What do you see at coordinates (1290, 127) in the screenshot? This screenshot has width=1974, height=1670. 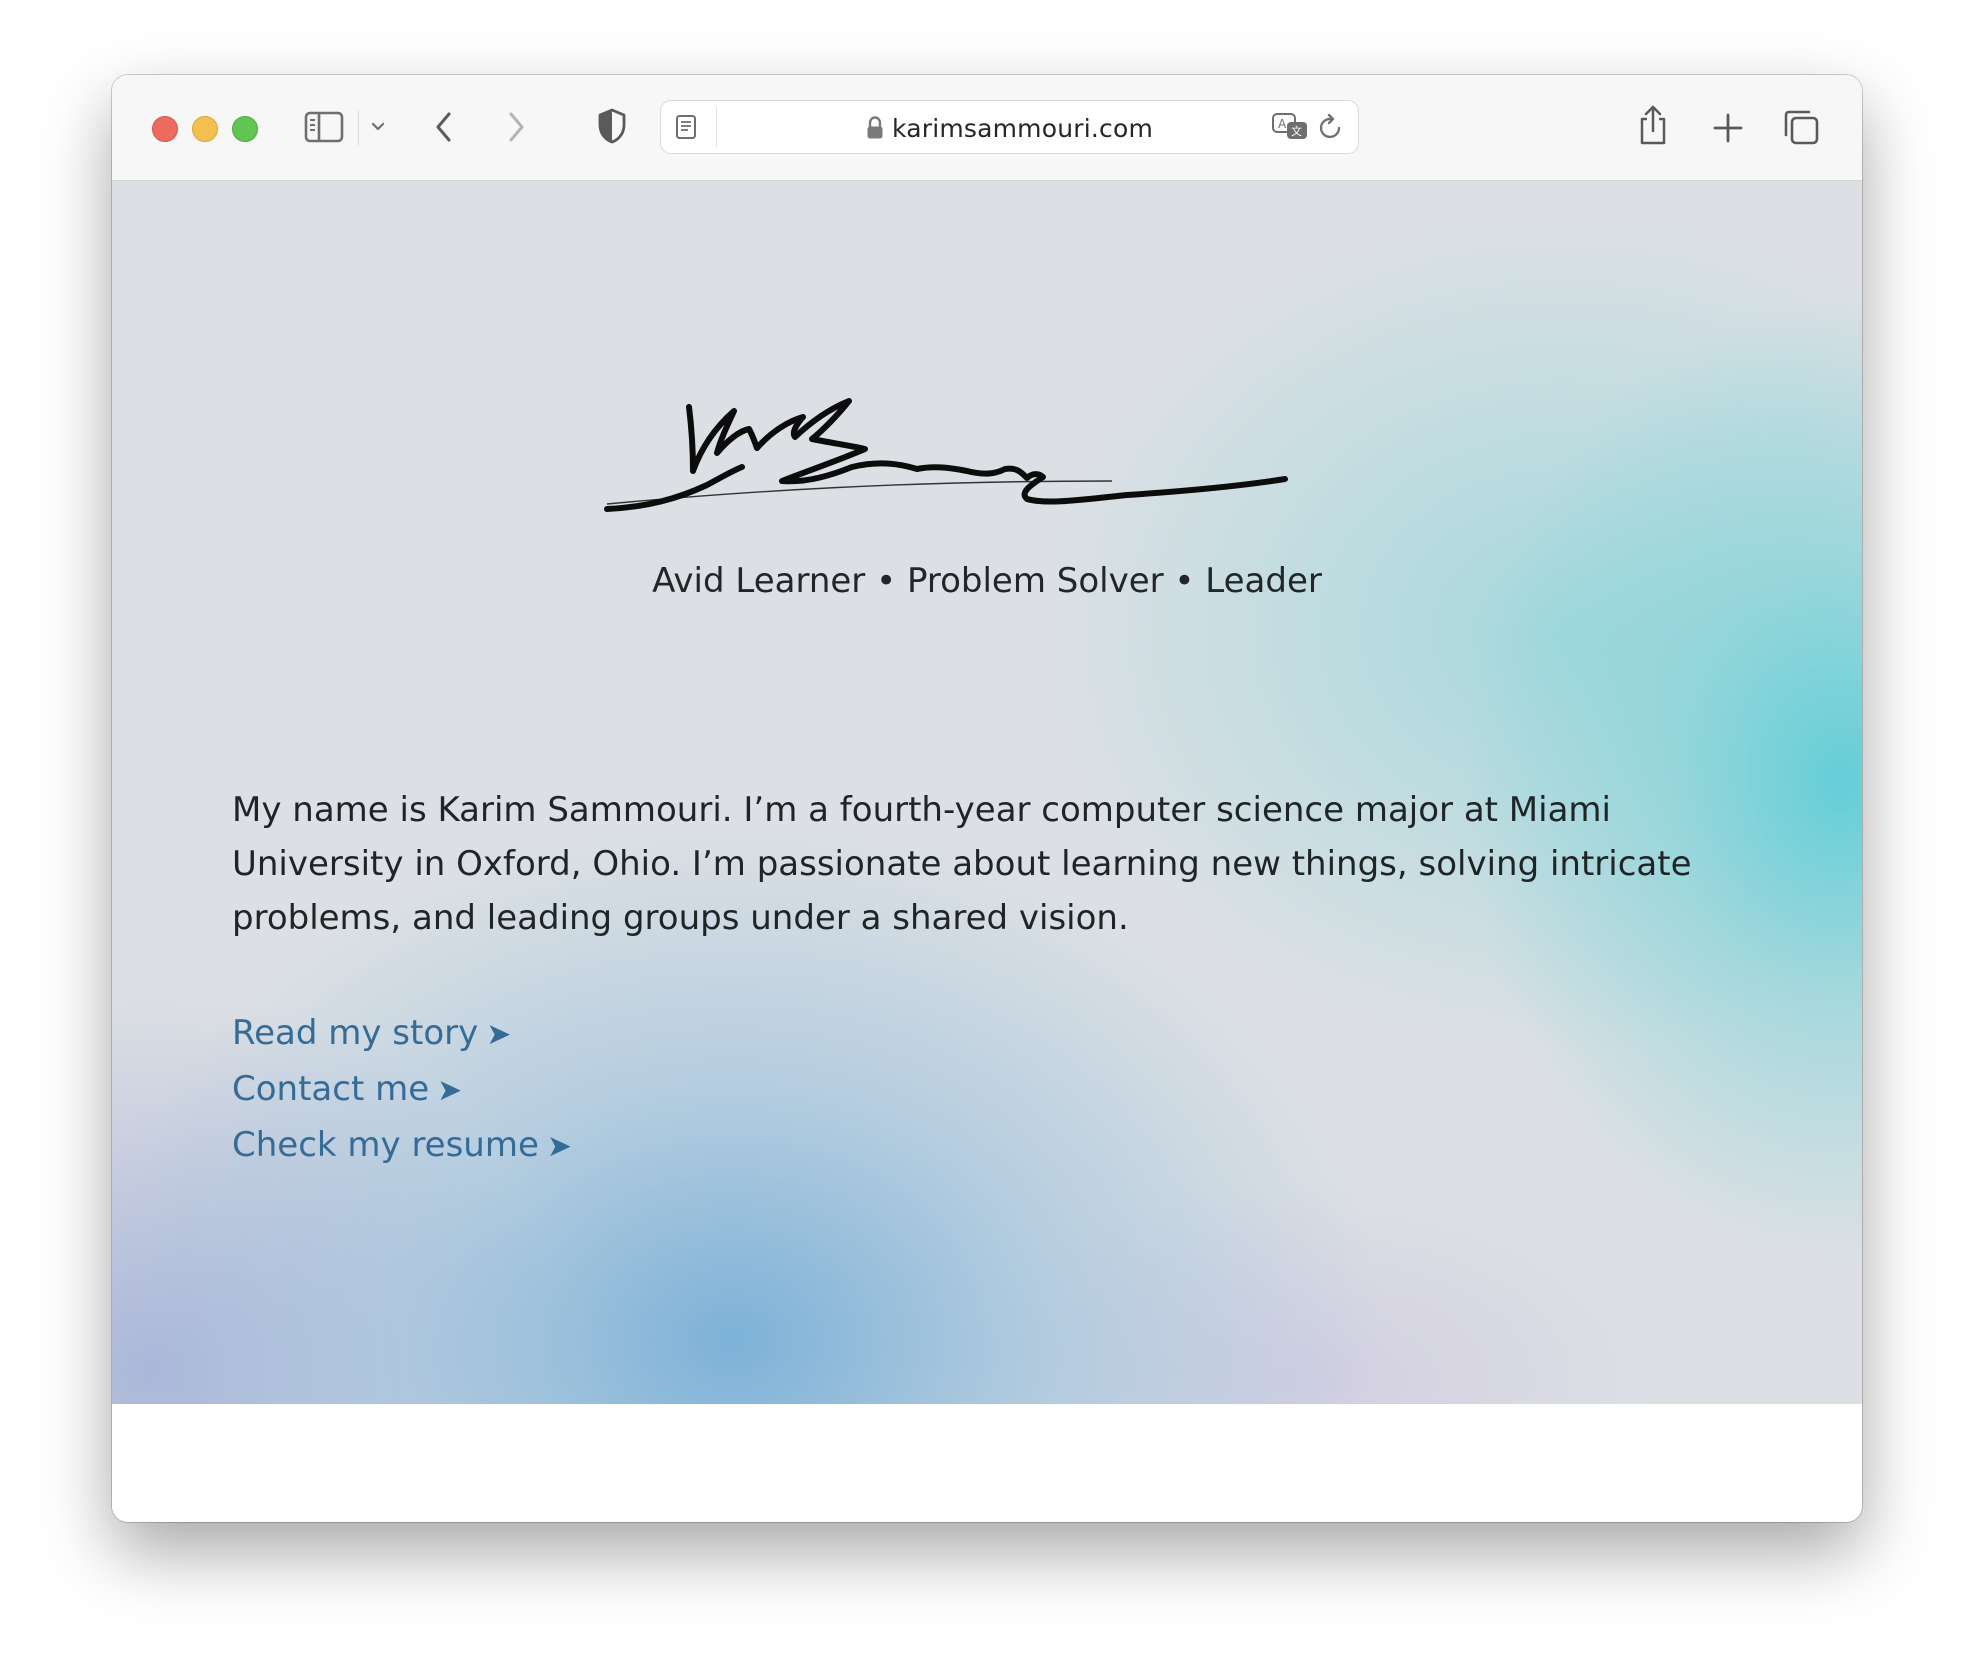 I see `translate-icon: A 文` at bounding box center [1290, 127].